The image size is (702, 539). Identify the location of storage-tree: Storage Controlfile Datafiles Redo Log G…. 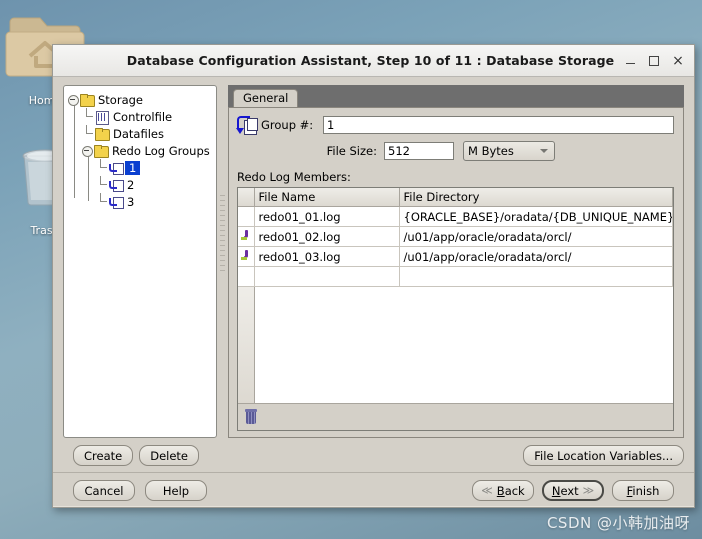
(140, 261).